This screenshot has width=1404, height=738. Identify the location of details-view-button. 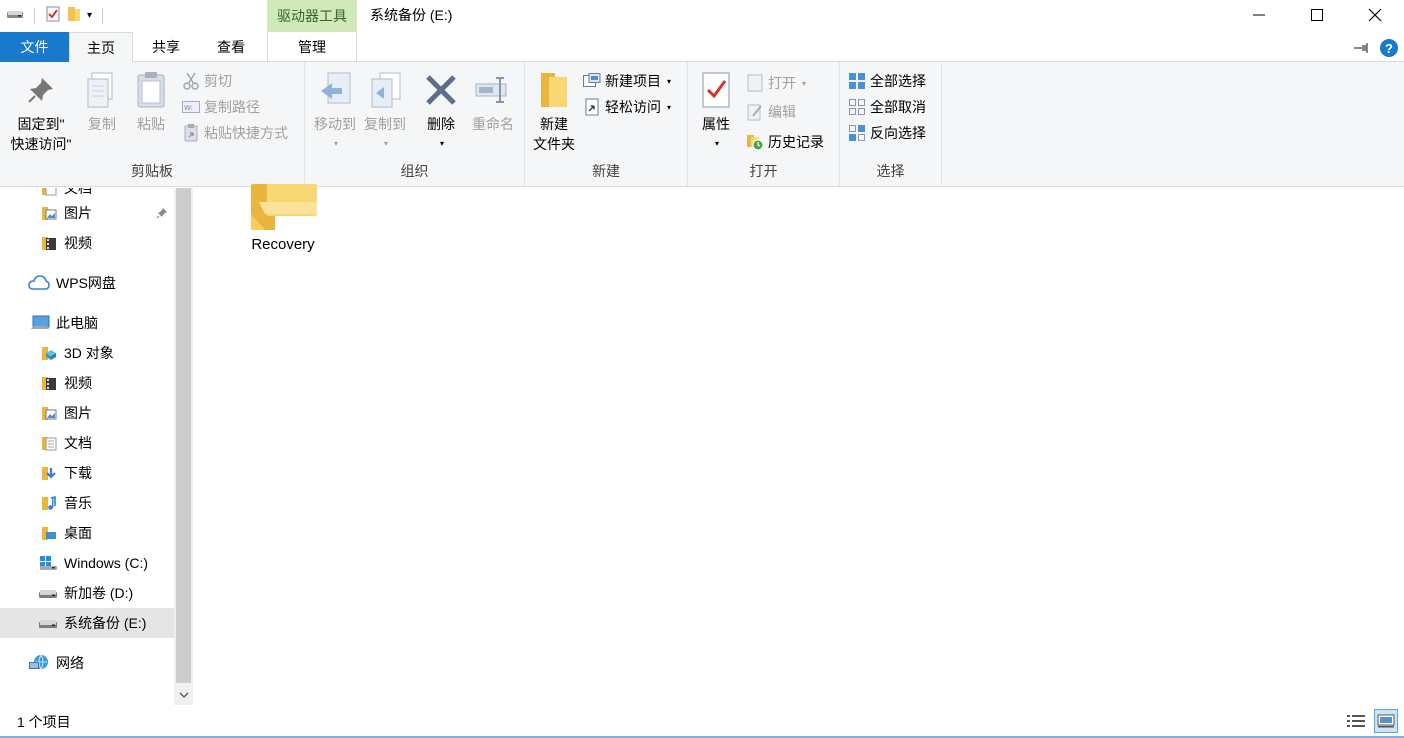
(1356, 721).